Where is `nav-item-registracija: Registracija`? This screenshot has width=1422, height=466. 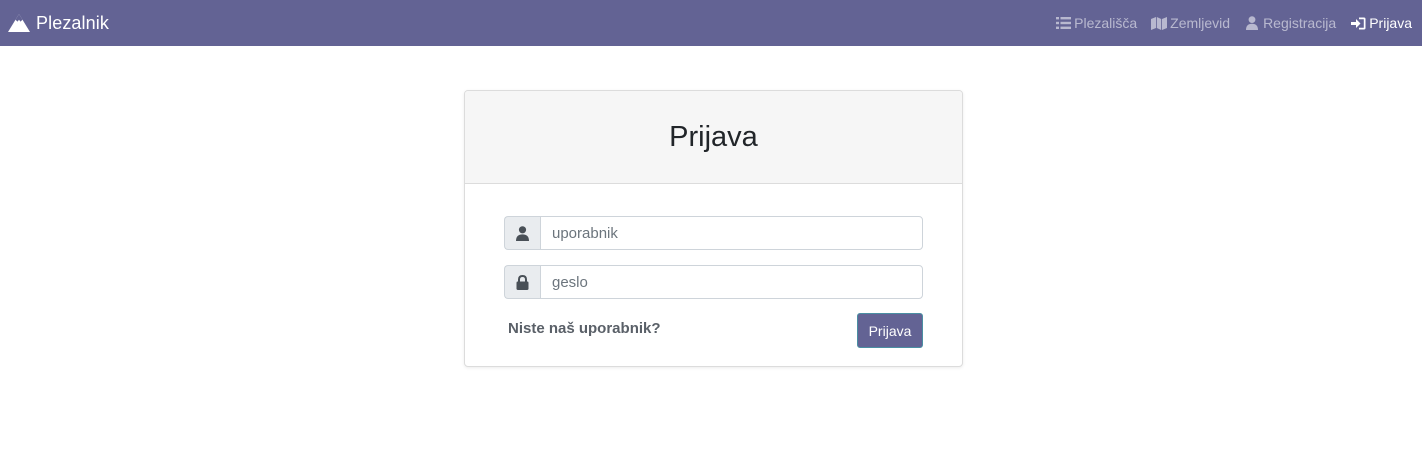
nav-item-registracija: Registracija is located at coordinates (1290, 23).